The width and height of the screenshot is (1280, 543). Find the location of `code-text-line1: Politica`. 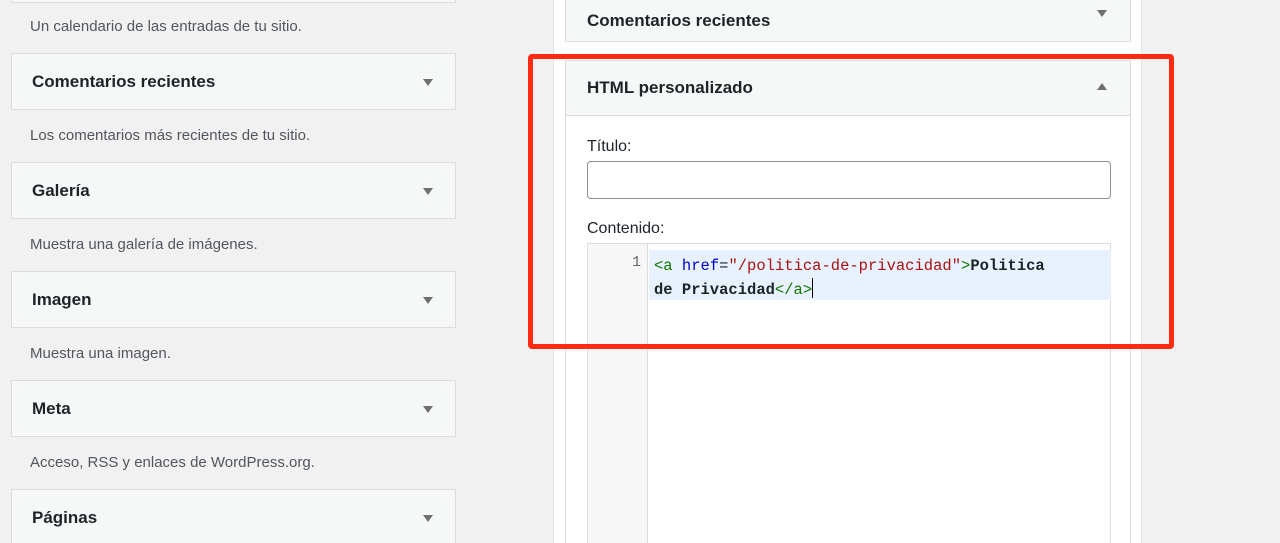

code-text-line1: Politica is located at coordinates (1007, 266).